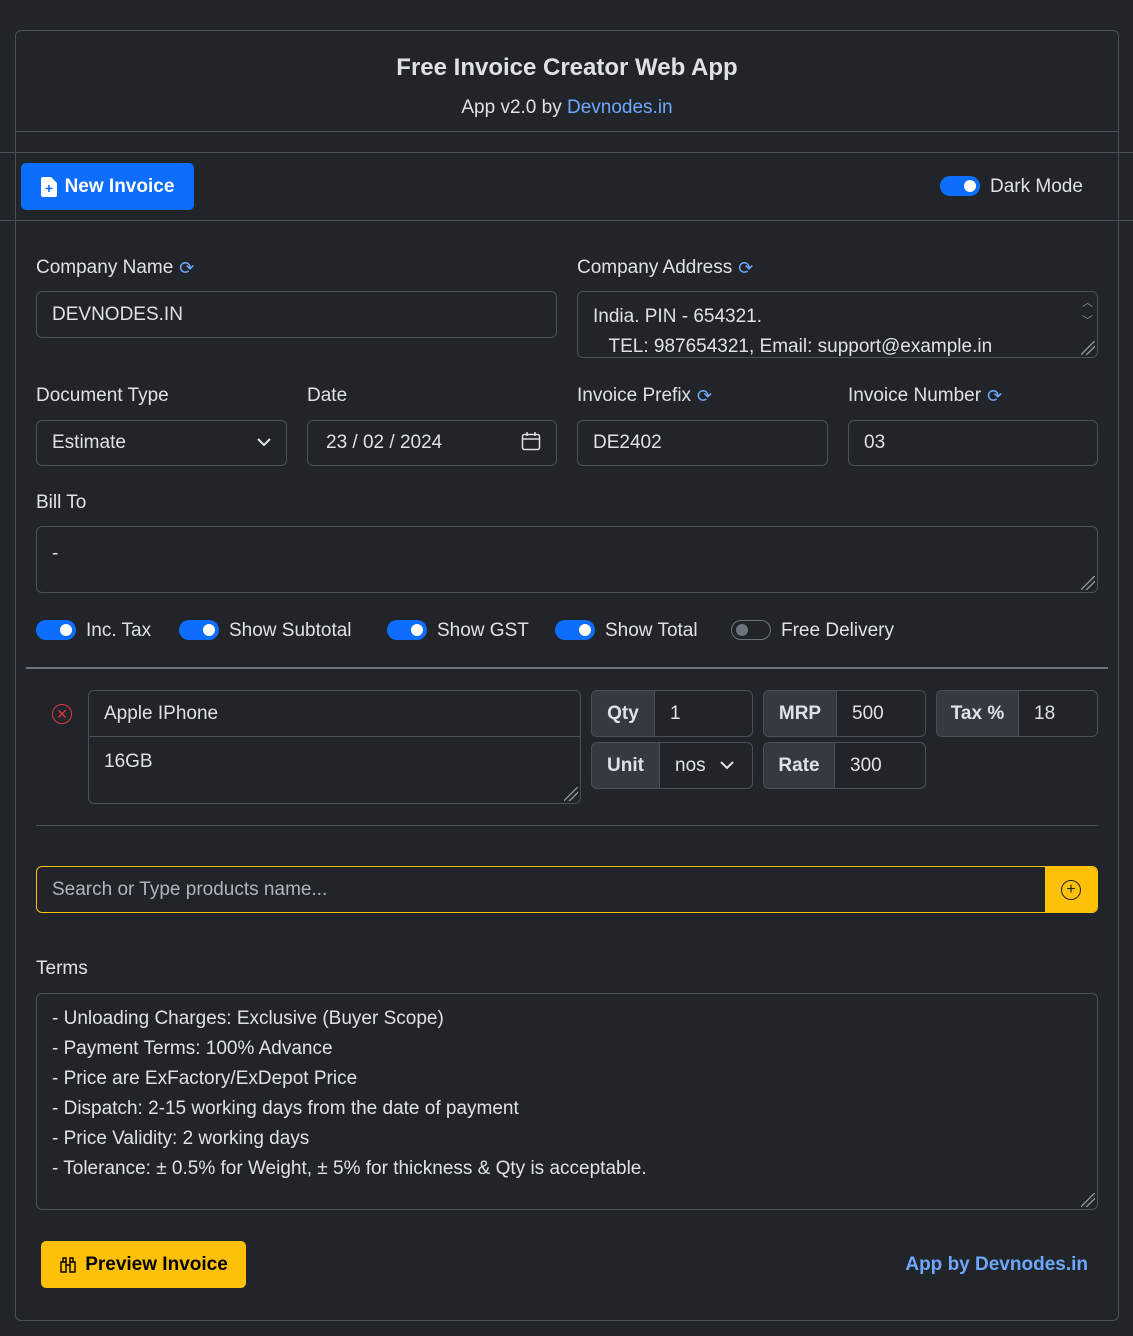 This screenshot has width=1133, height=1336. Describe the element at coordinates (161, 443) in the screenshot. I see `document-type-select: Estimate` at that location.